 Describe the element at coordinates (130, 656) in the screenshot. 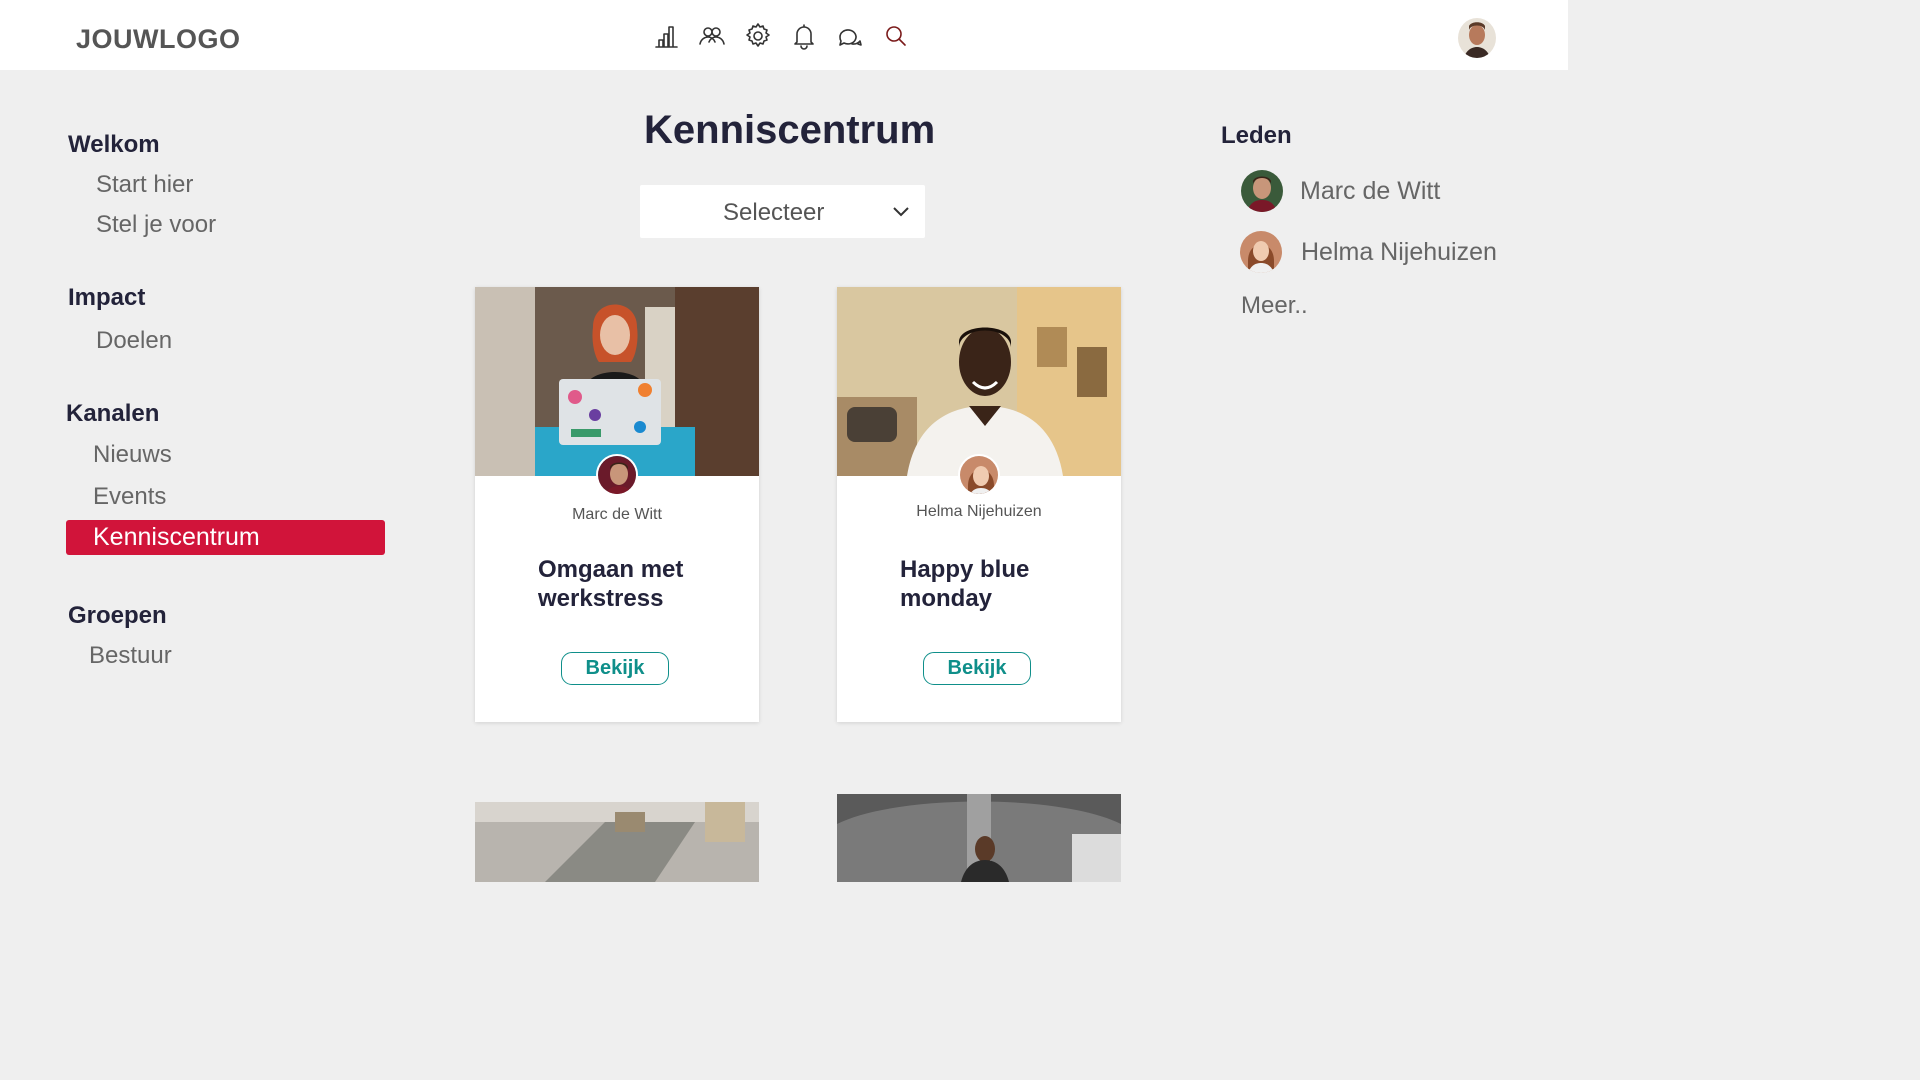

I see `sidebar-item-bestuur: Bestuur` at that location.